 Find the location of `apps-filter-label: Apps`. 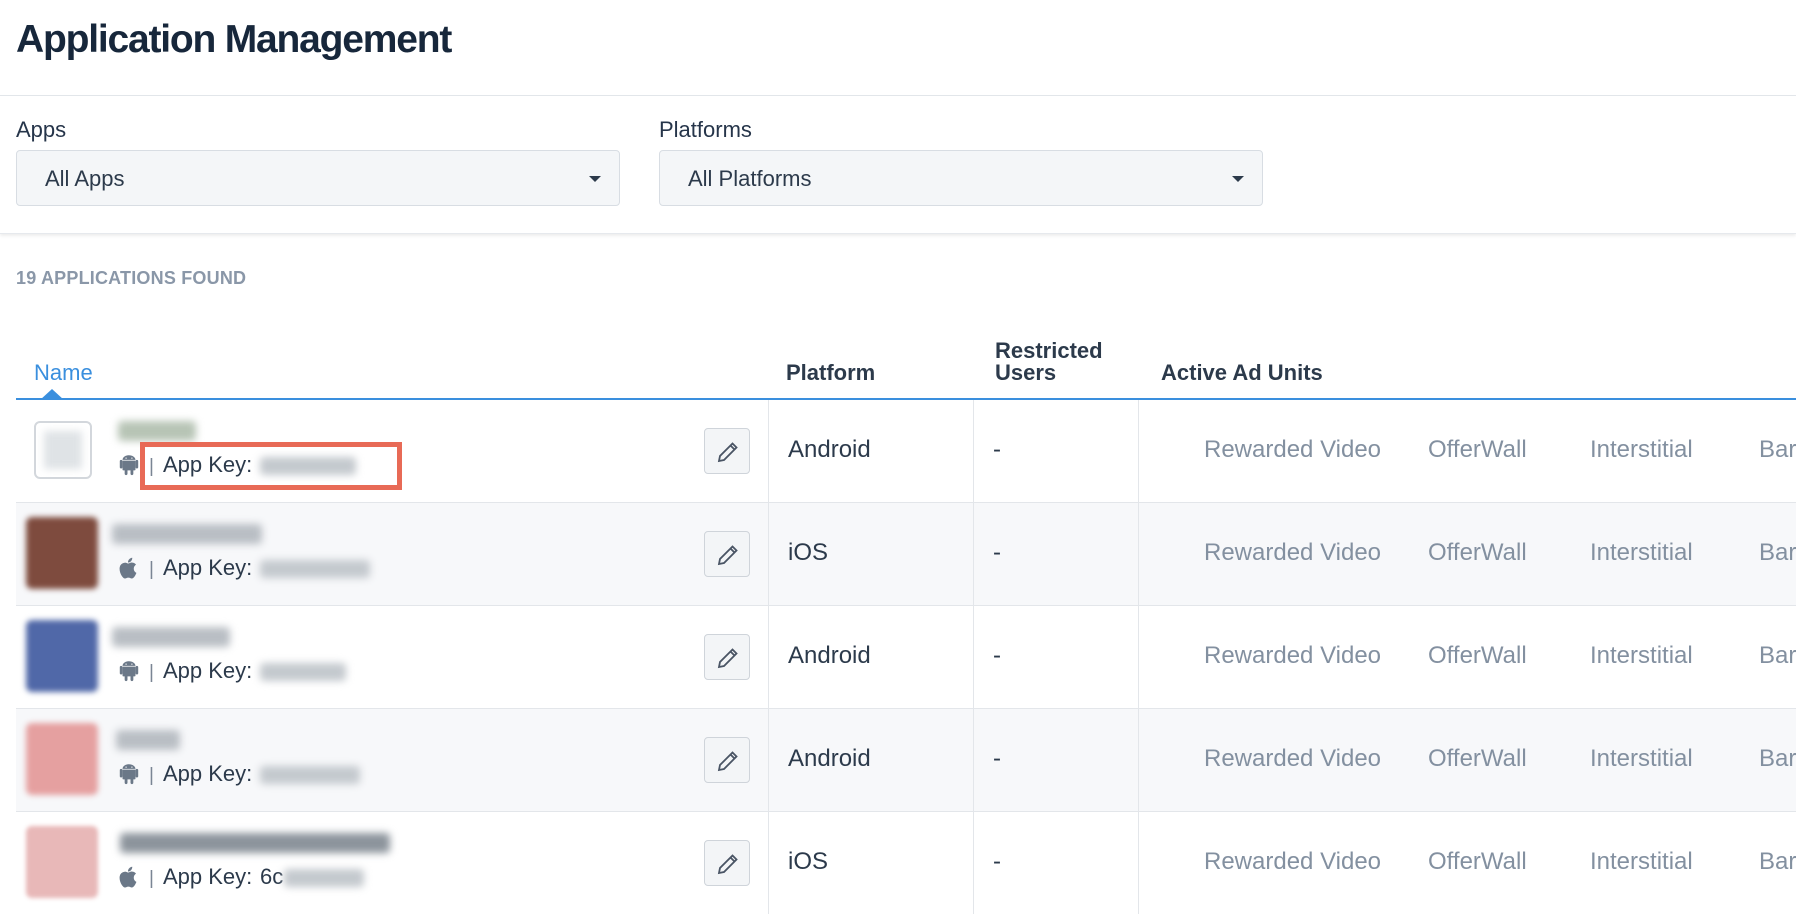

apps-filter-label: Apps is located at coordinates (41, 129).